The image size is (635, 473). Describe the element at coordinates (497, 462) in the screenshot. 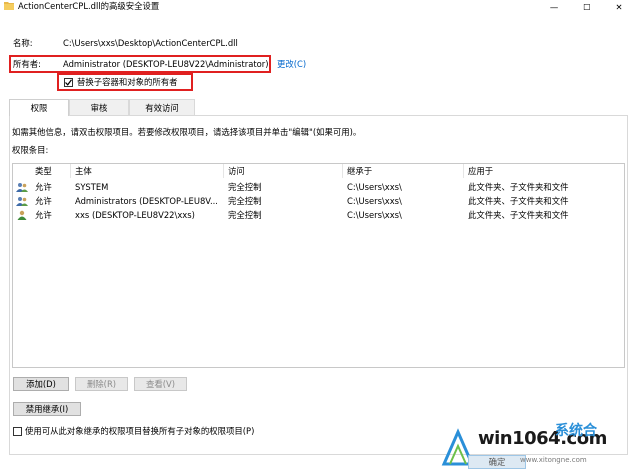

I see `ok-button: 确定` at that location.